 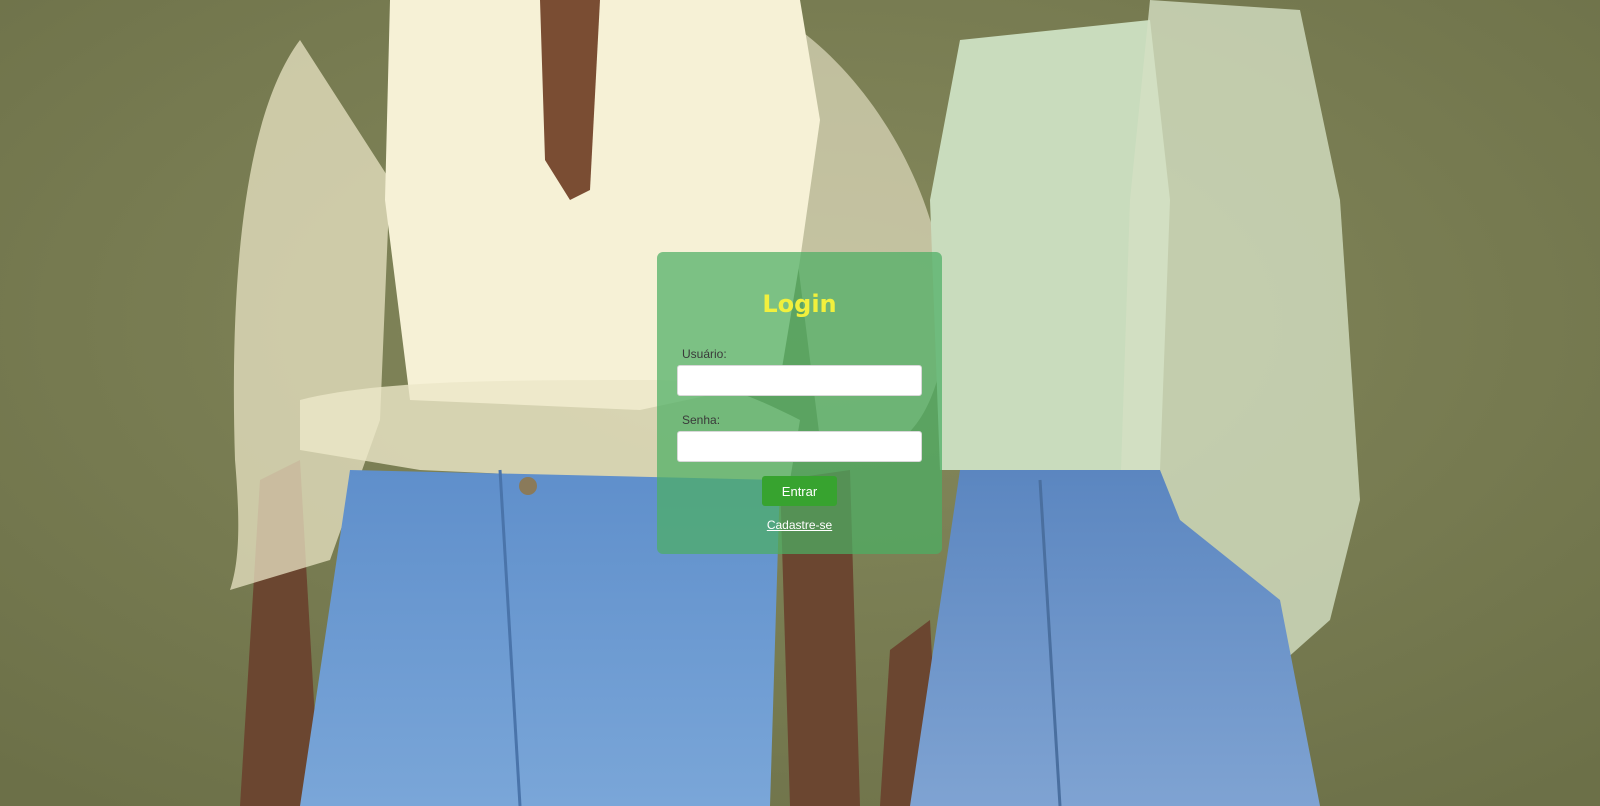 What do you see at coordinates (704, 354) in the screenshot?
I see `username-label: Usuário:` at bounding box center [704, 354].